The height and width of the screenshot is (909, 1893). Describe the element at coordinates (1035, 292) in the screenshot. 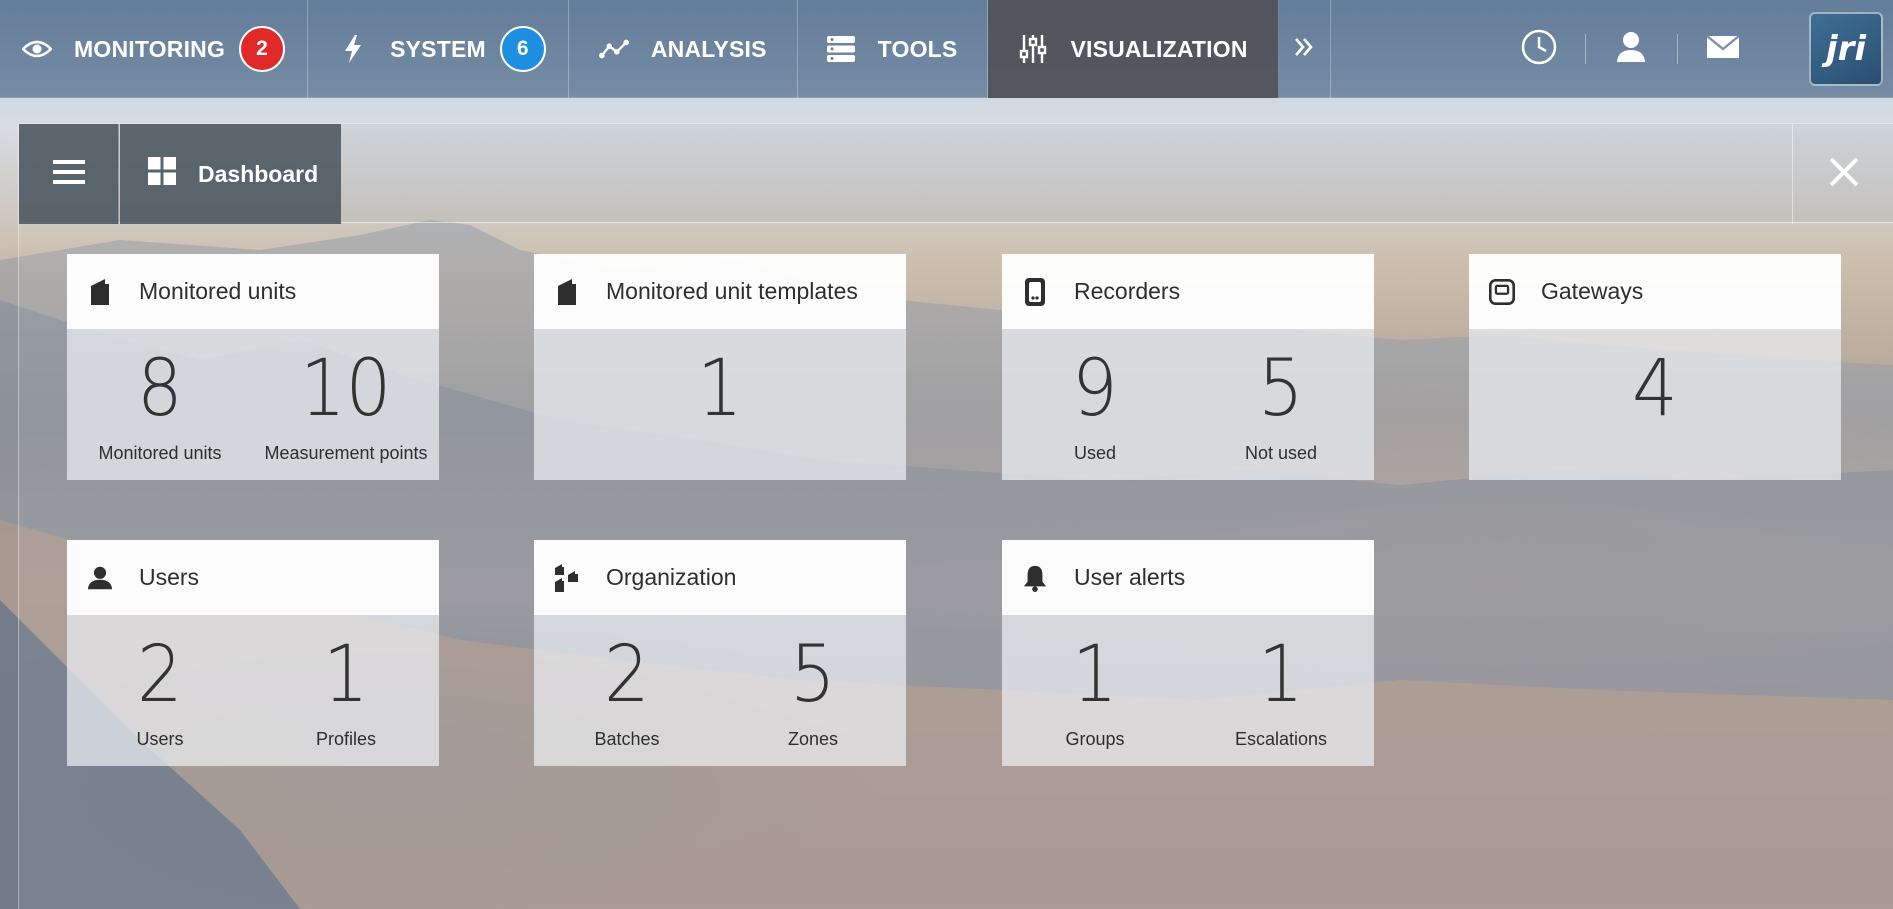

I see `recorder-icon` at that location.